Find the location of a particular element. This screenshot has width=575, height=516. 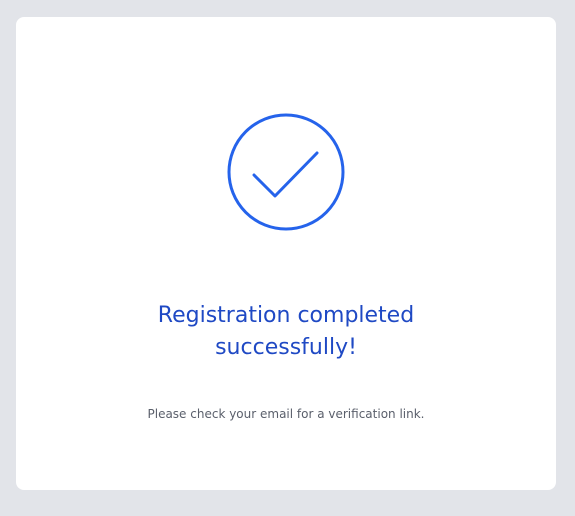

success-title-line-2: successfully! is located at coordinates (286, 347).